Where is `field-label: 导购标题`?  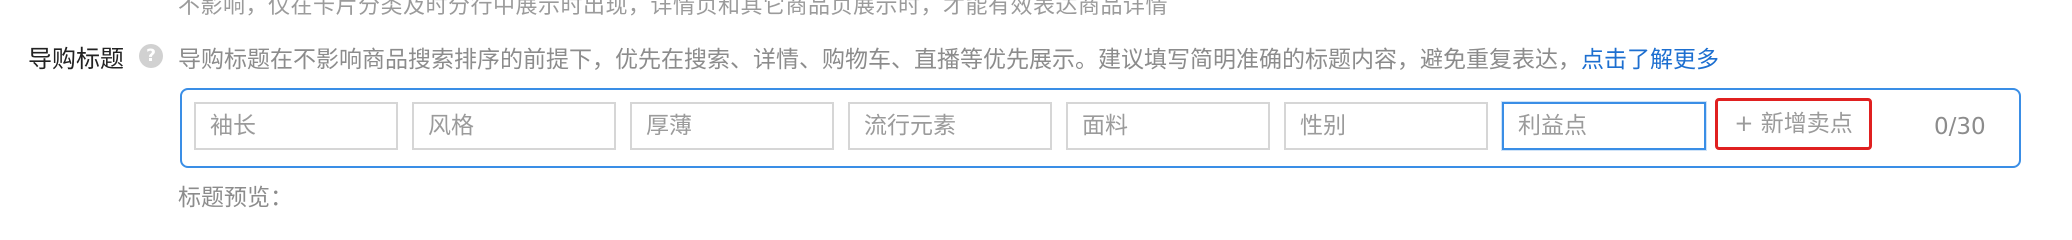 field-label: 导购标题 is located at coordinates (76, 59).